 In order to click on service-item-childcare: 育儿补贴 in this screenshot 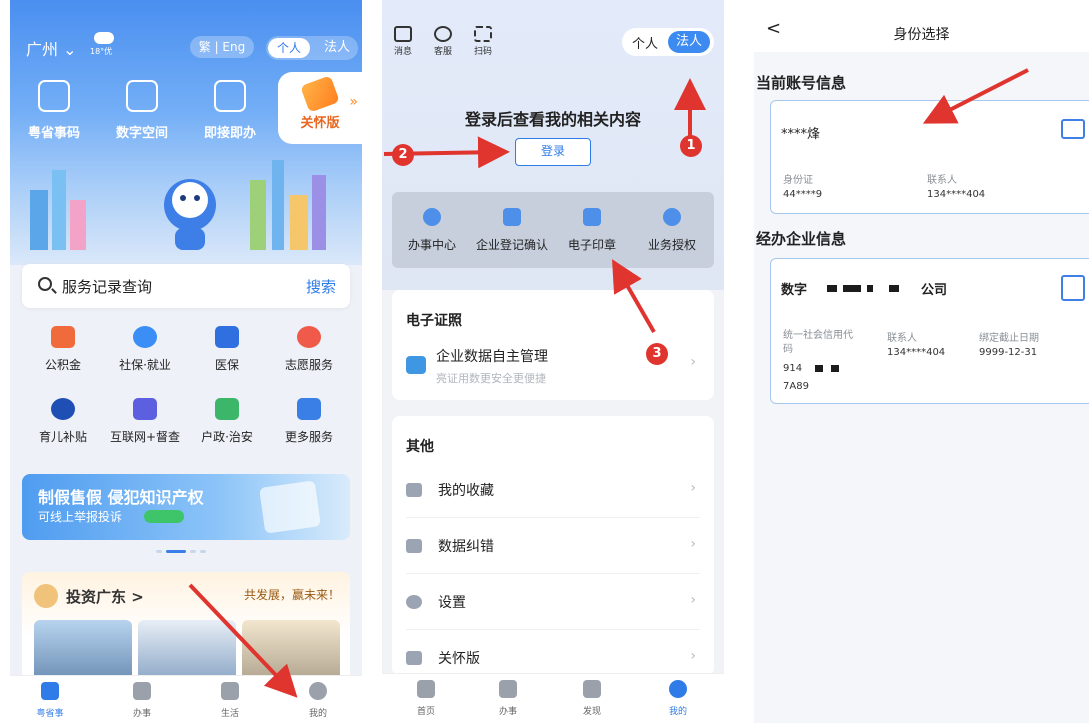, I will do `click(63, 421)`.